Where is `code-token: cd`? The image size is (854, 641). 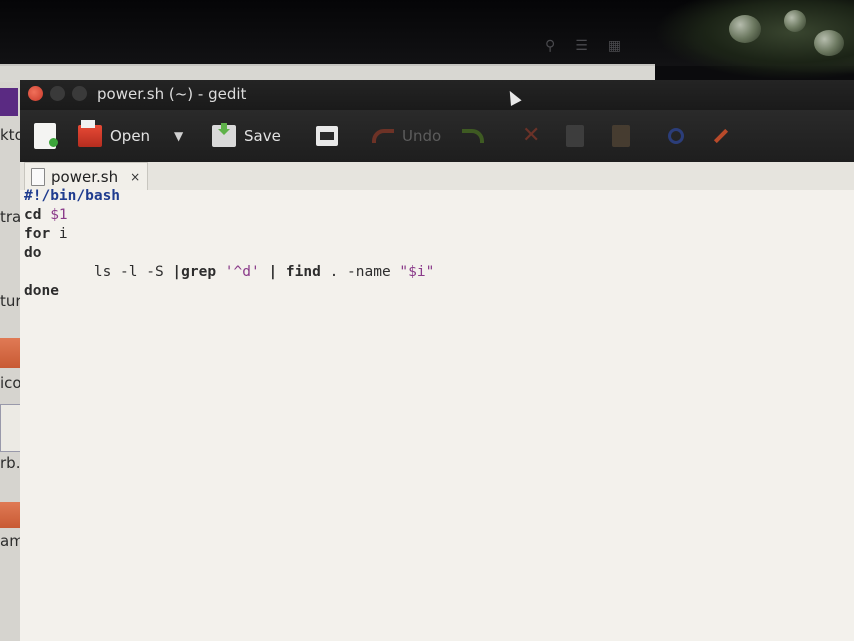
code-token: cd is located at coordinates (37, 215).